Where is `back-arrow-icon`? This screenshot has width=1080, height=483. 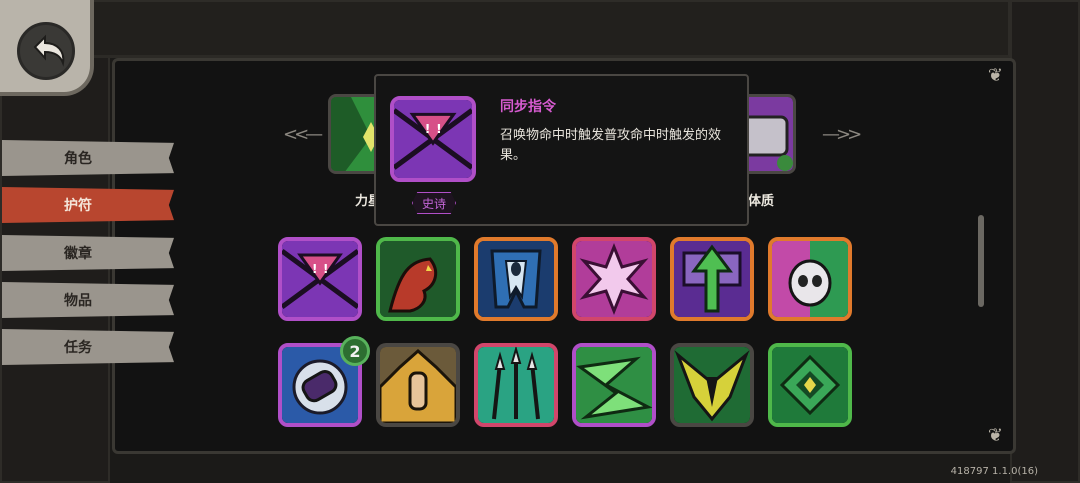
back-arrow-icon is located at coordinates (46, 51).